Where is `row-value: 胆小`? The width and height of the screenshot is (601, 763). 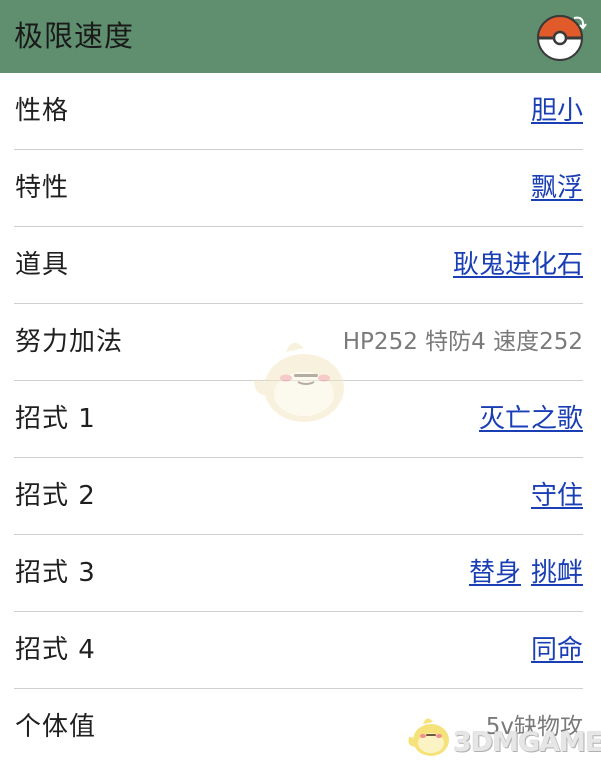
row-value: 胆小 is located at coordinates (557, 111).